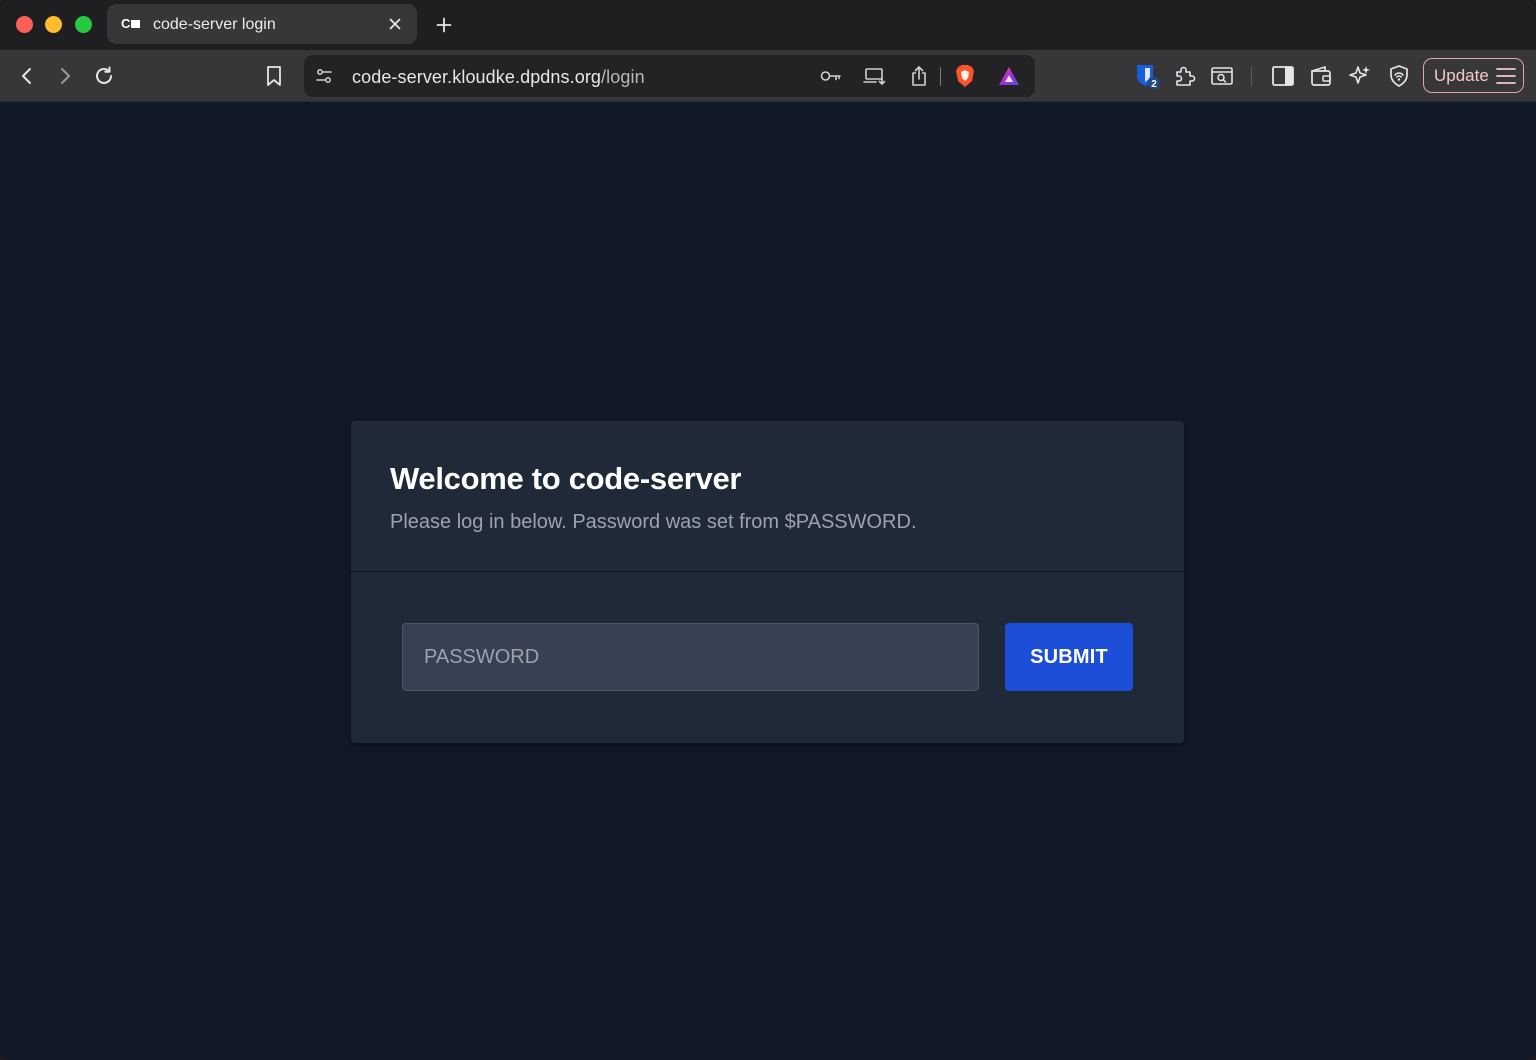 This screenshot has width=1536, height=1060. I want to click on wallet-icon, so click(1321, 76).